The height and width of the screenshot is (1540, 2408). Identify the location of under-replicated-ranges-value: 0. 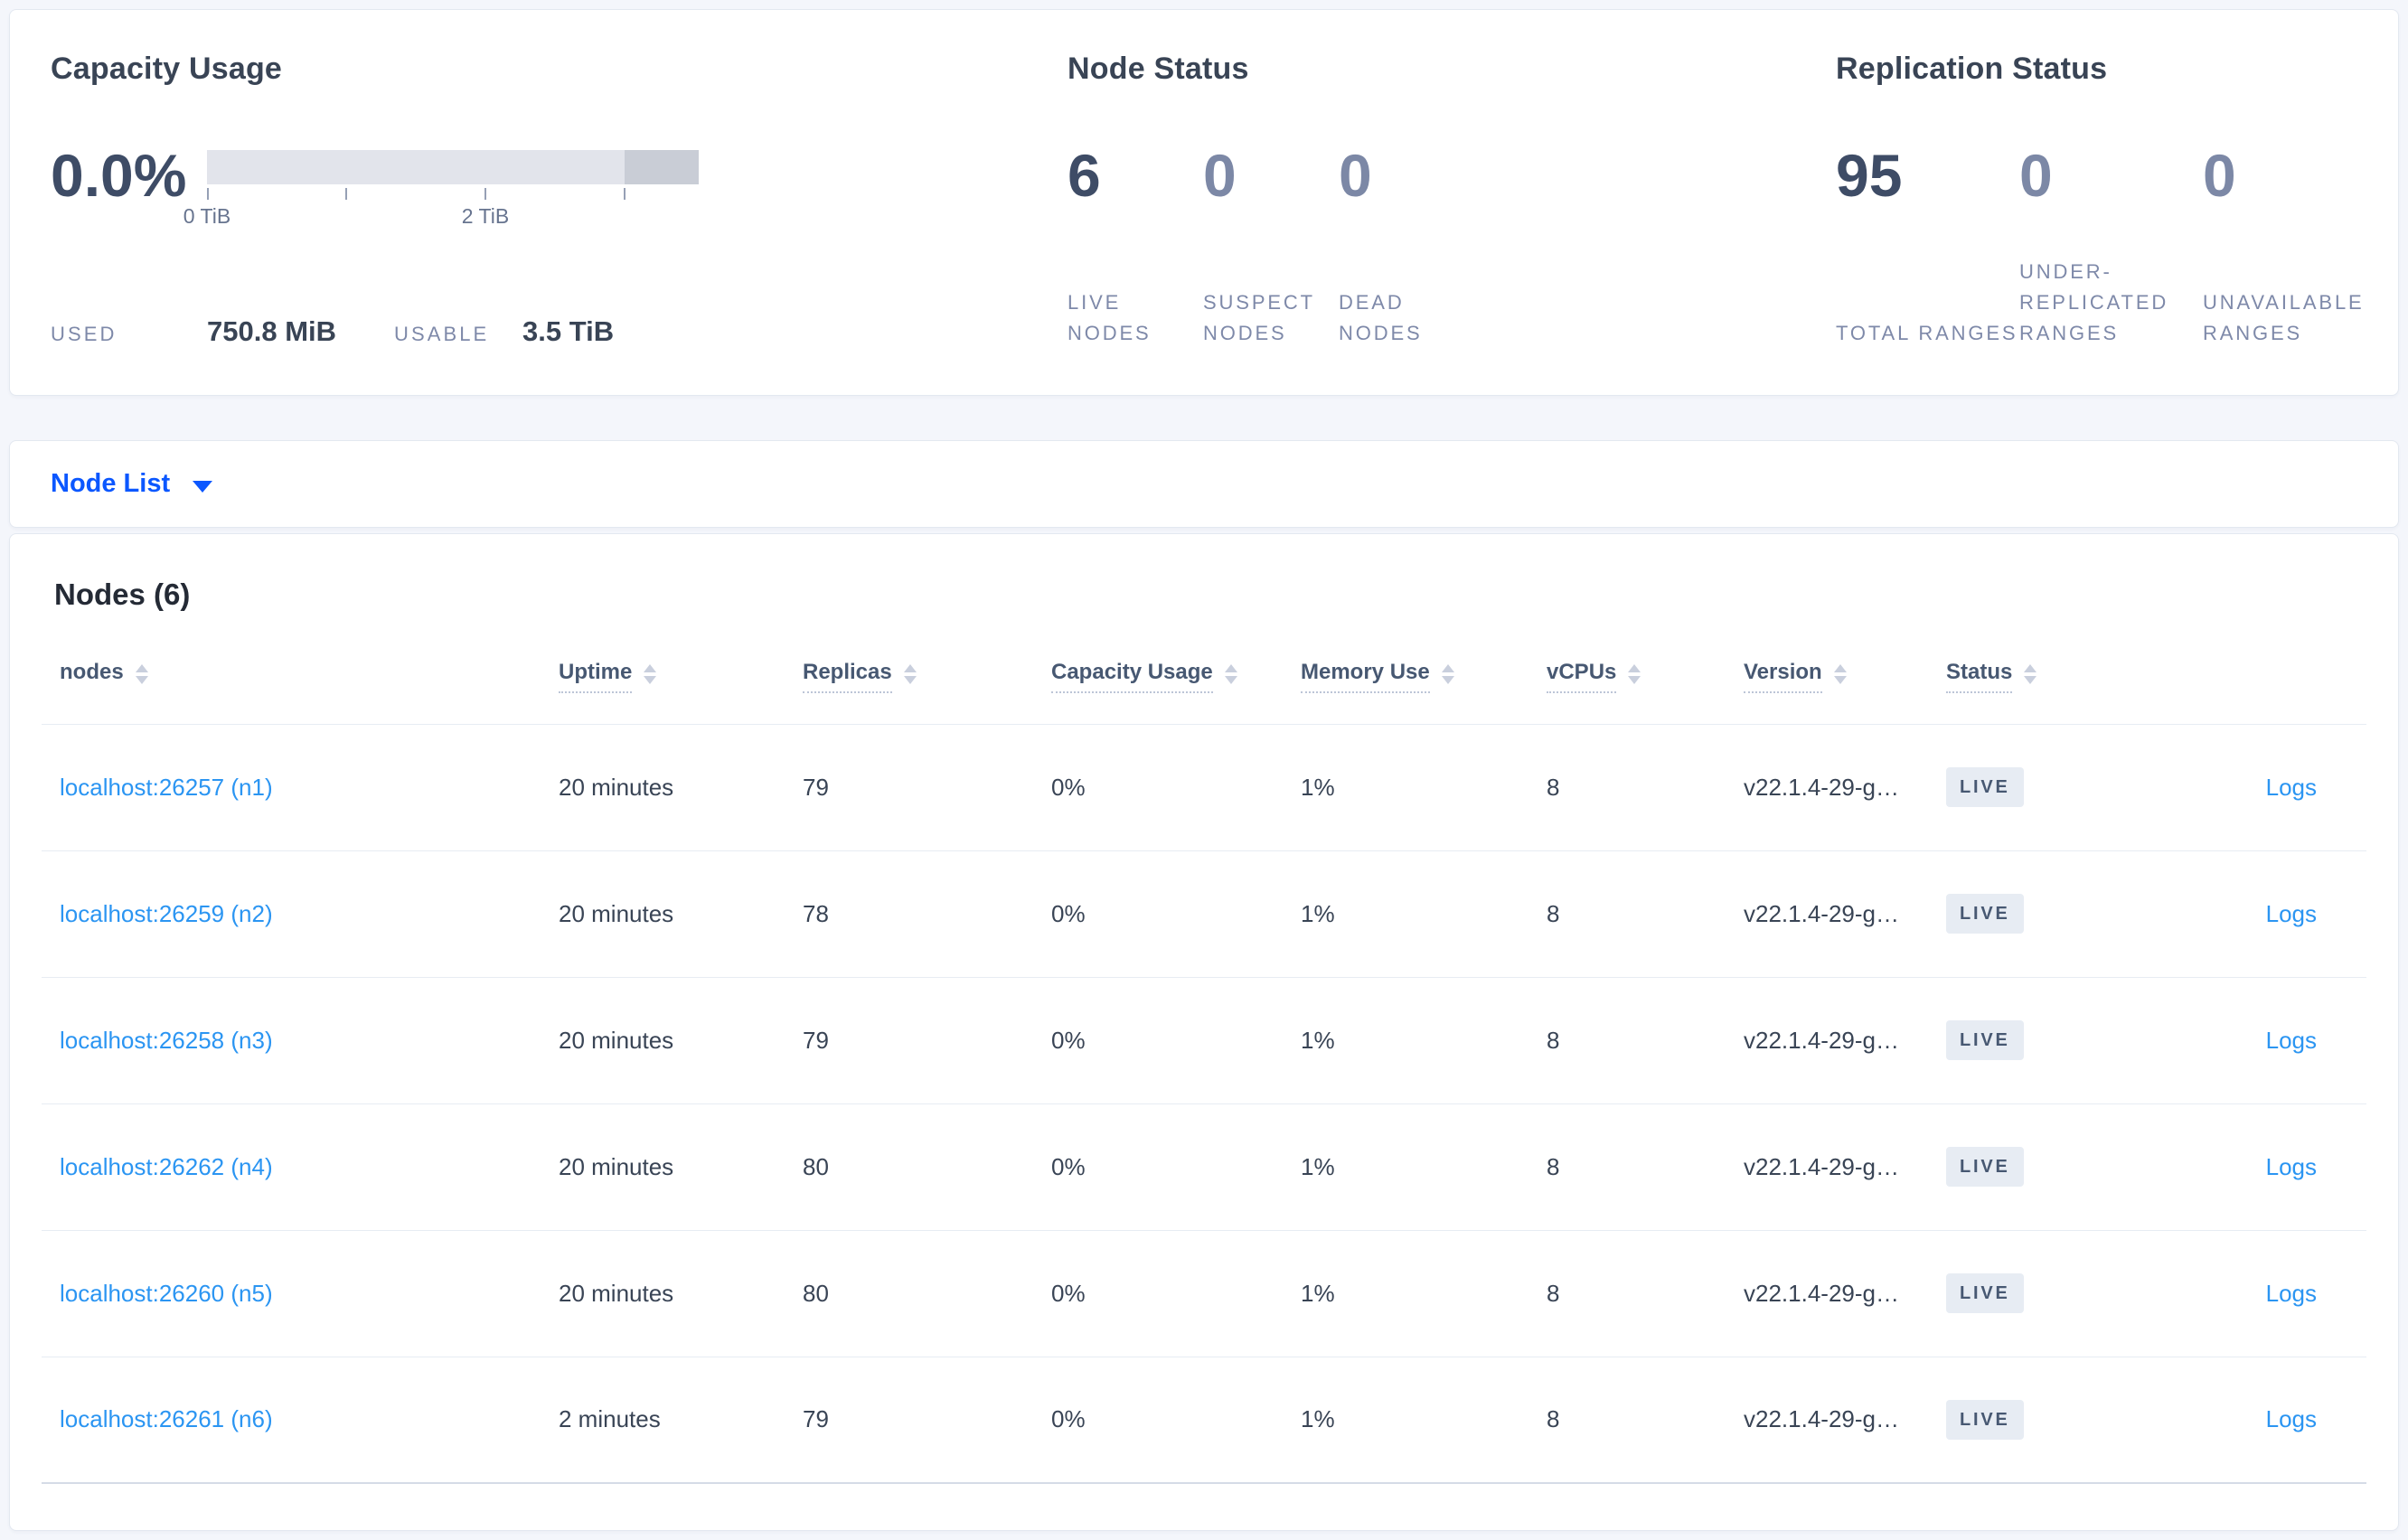
(2036, 175).